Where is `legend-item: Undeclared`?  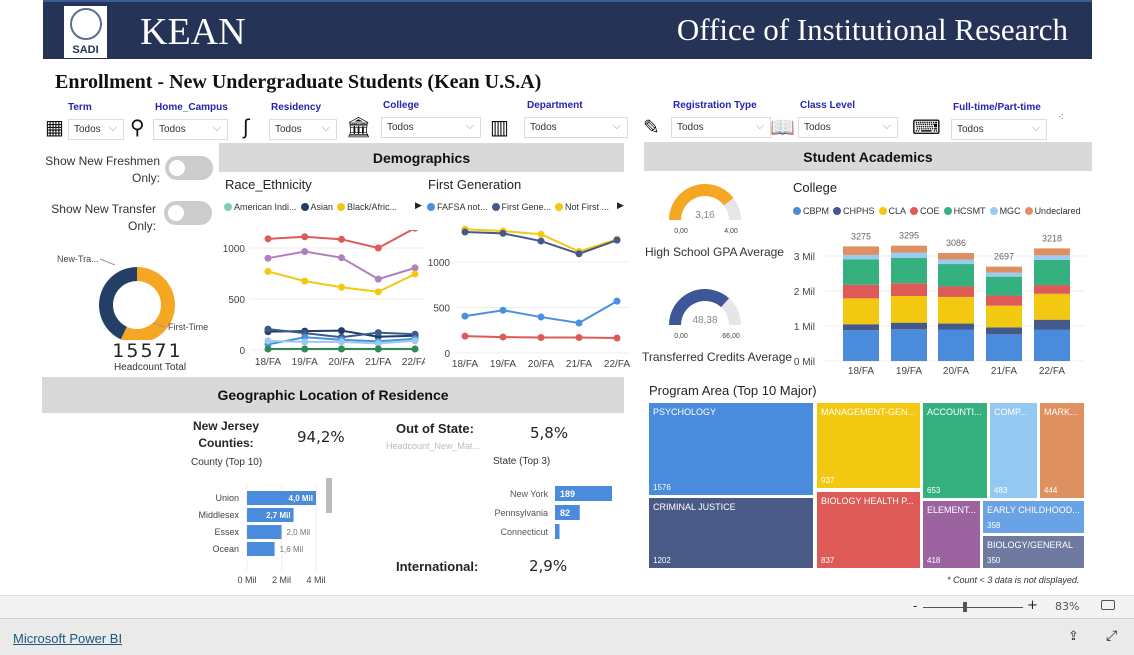
legend-item: Undeclared is located at coordinates (1052, 211).